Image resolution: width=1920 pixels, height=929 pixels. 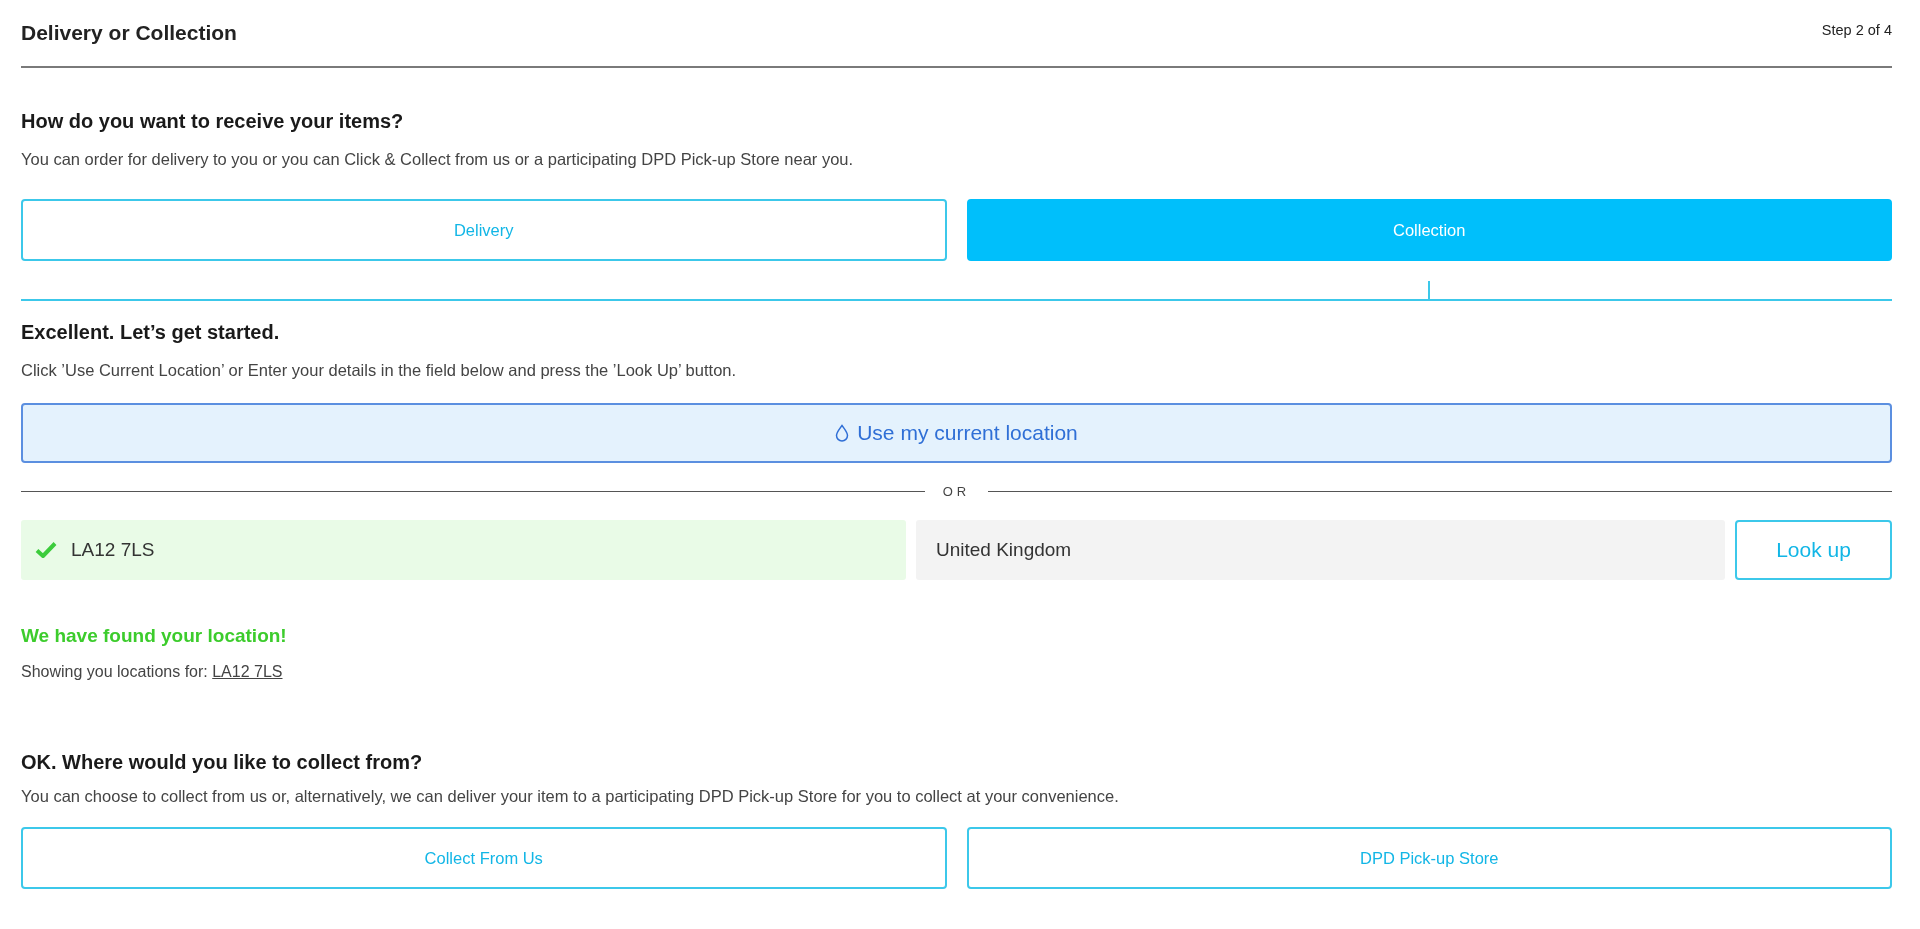 What do you see at coordinates (484, 230) in the screenshot?
I see `option-button: Delivery` at bounding box center [484, 230].